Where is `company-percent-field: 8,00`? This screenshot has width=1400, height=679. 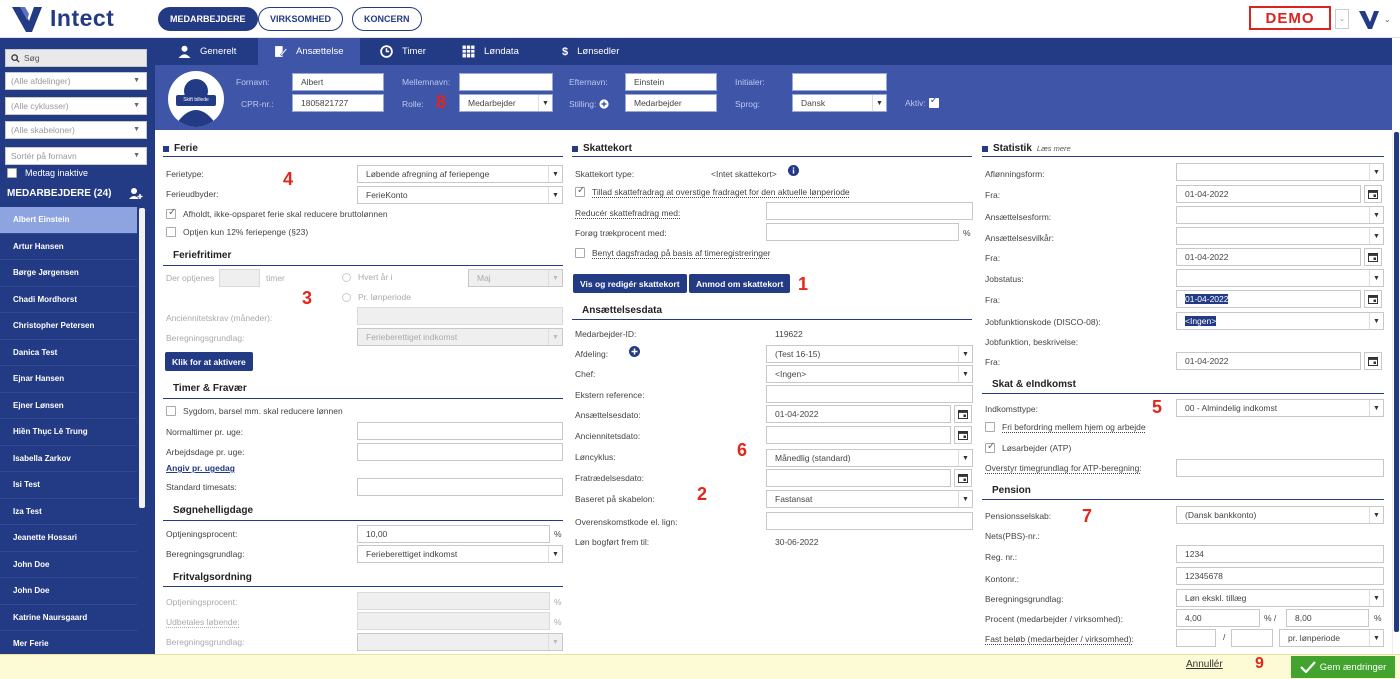 company-percent-field: 8,00 is located at coordinates (1327, 618).